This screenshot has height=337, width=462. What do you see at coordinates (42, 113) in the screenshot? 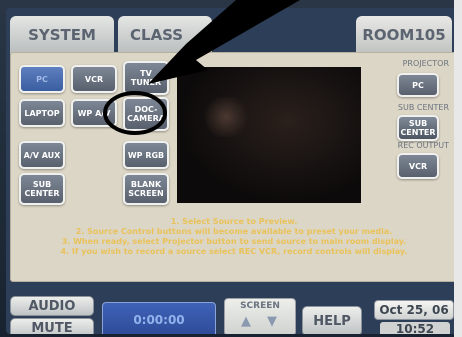
I see `source-laptop-button: LAPTOP` at bounding box center [42, 113].